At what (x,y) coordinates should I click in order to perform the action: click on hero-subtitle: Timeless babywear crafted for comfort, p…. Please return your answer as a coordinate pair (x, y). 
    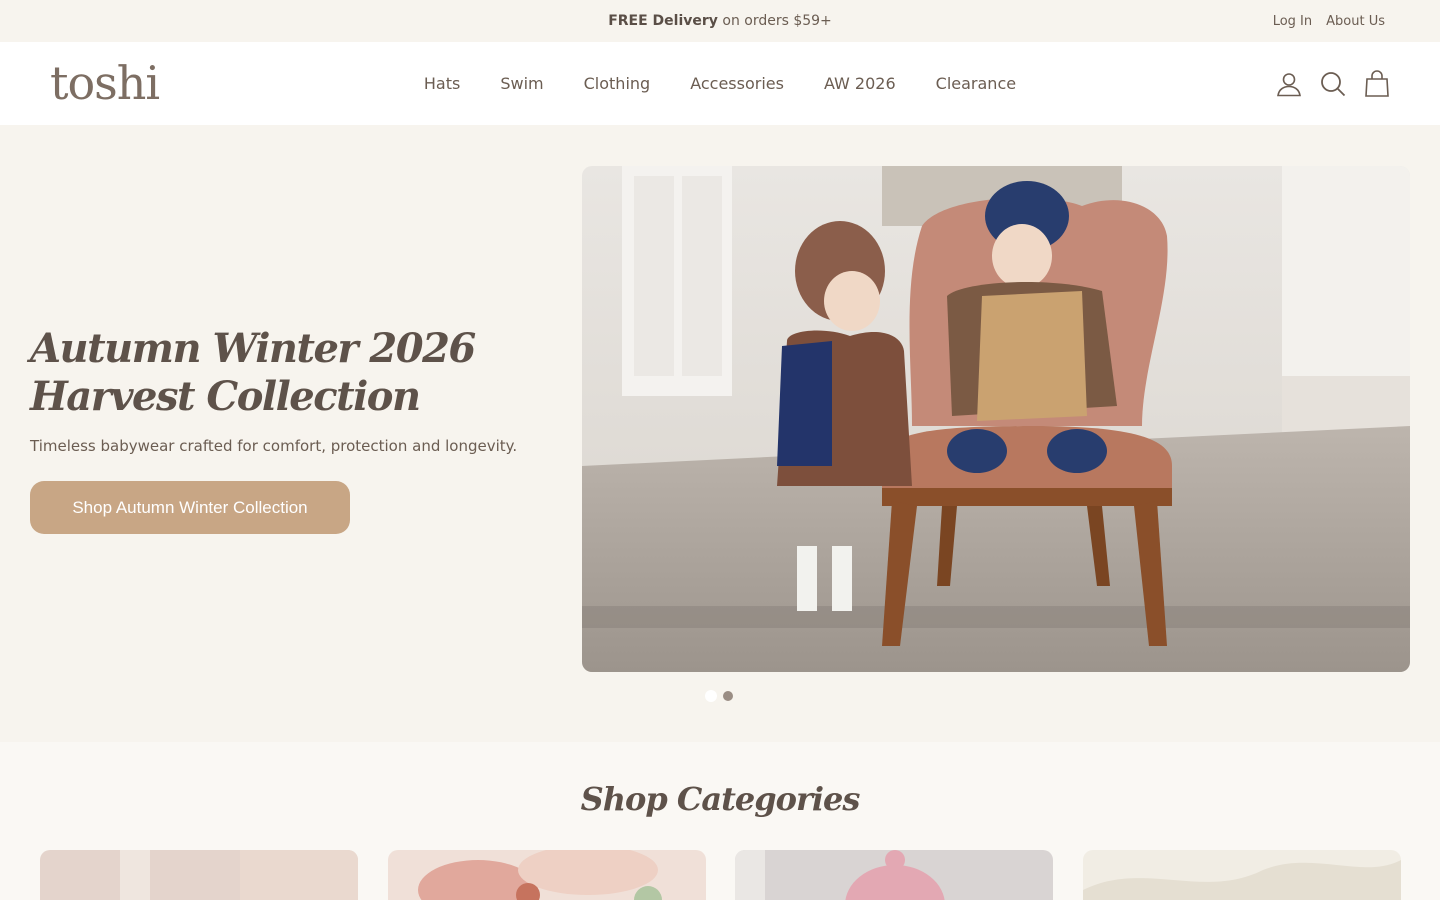
    Looking at the image, I should click on (274, 446).